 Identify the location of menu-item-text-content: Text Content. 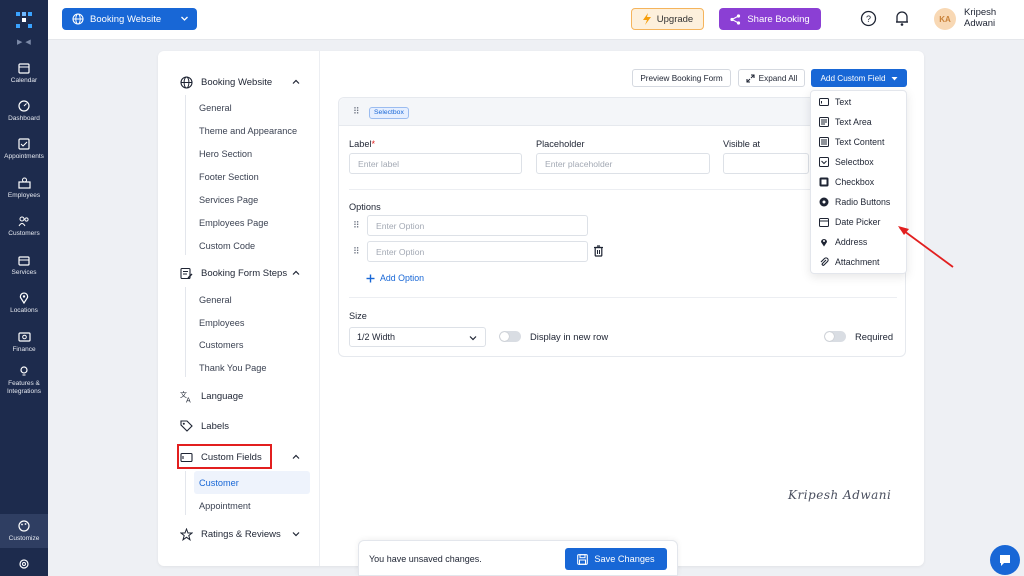
(851, 142).